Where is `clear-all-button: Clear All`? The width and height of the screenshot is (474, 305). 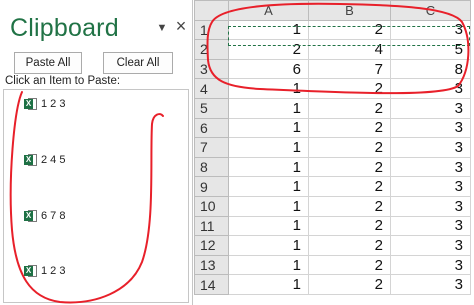 clear-all-button: Clear All is located at coordinates (138, 63).